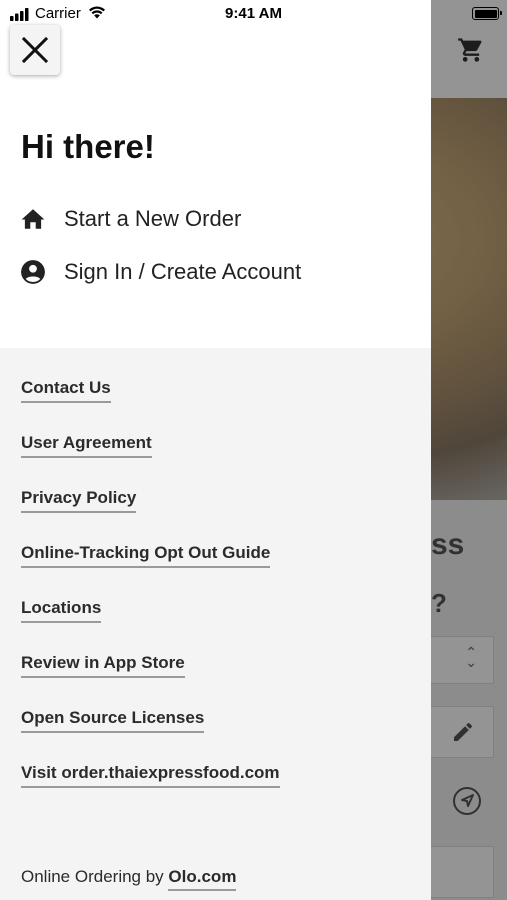 The height and width of the screenshot is (900, 507). I want to click on close-button, so click(35, 50).